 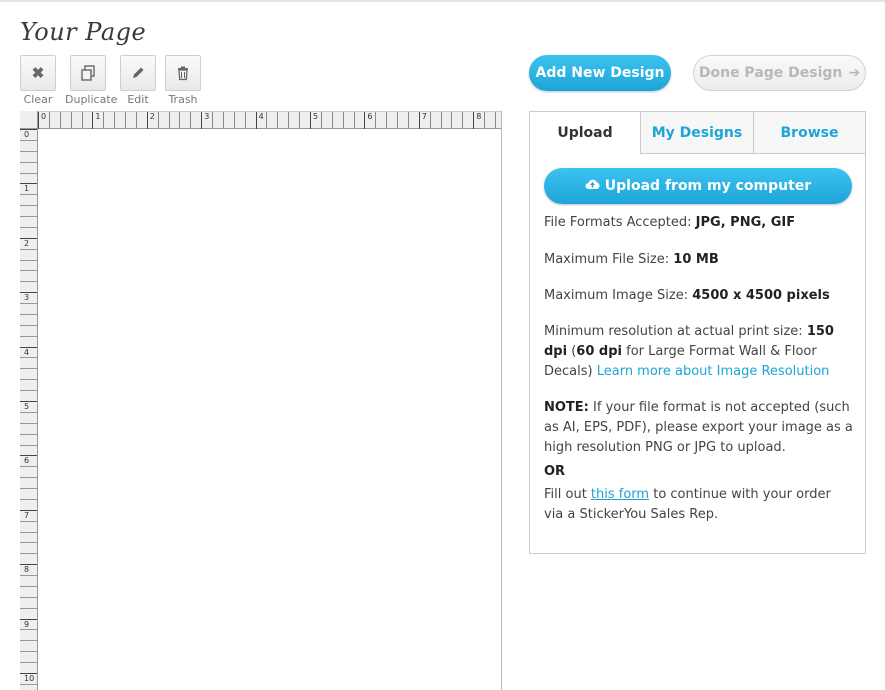 What do you see at coordinates (572, 351) in the screenshot?
I see `min-res-paren: (` at bounding box center [572, 351].